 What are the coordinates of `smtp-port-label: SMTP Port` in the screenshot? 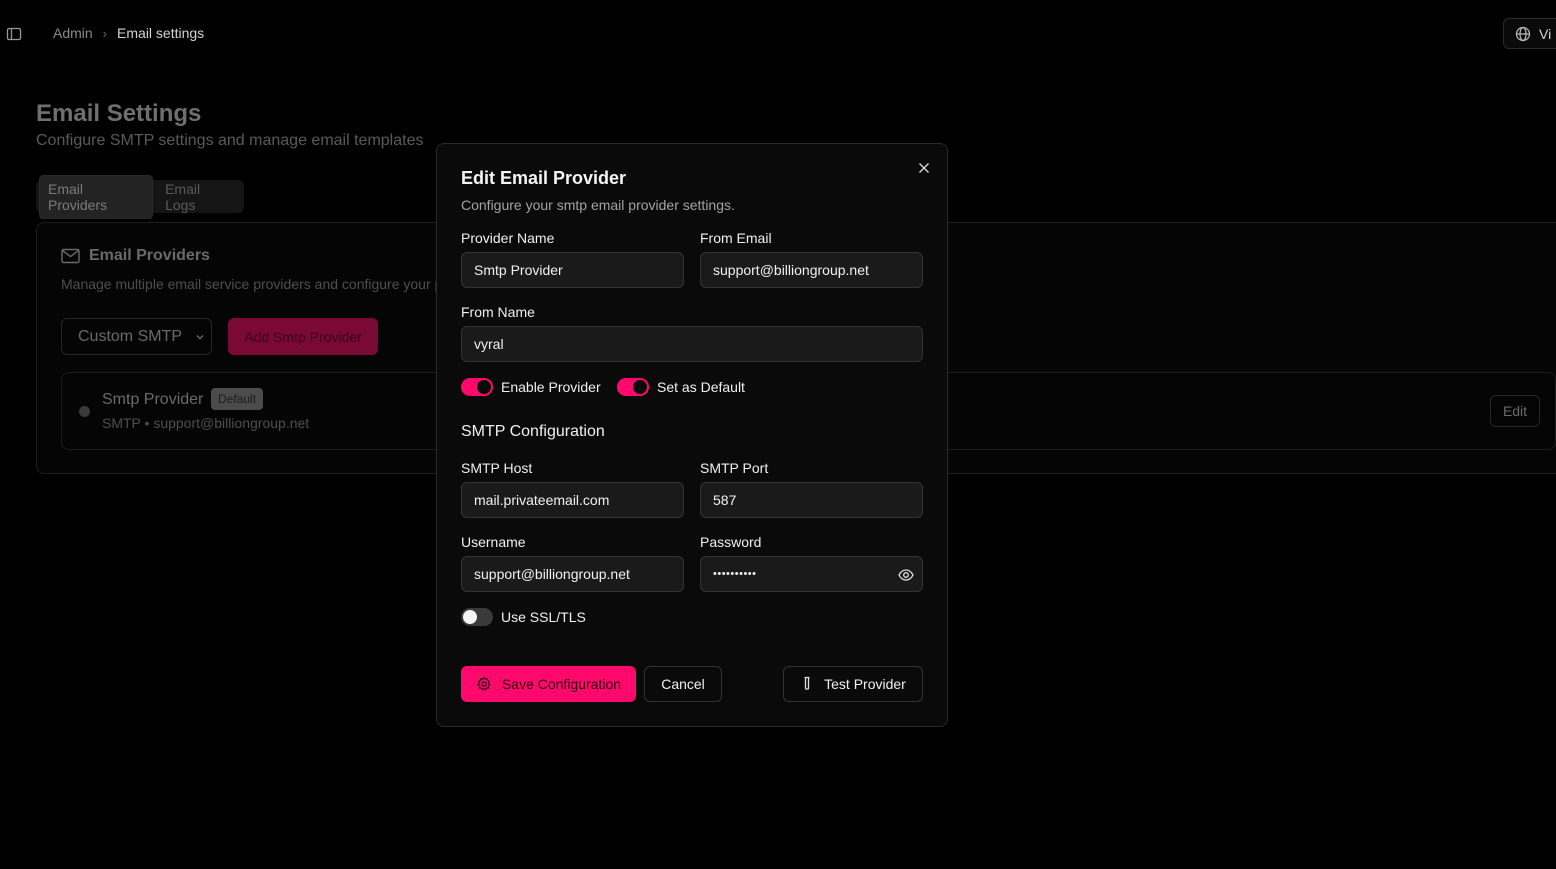 It's located at (734, 468).